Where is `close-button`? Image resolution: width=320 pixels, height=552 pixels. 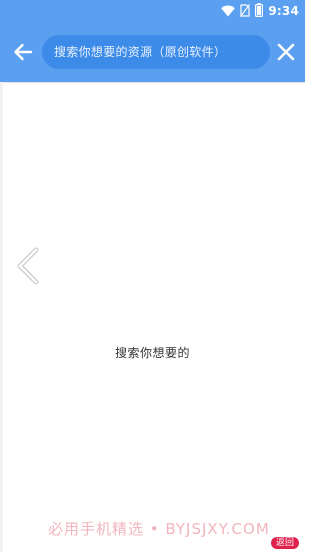 close-button is located at coordinates (286, 52).